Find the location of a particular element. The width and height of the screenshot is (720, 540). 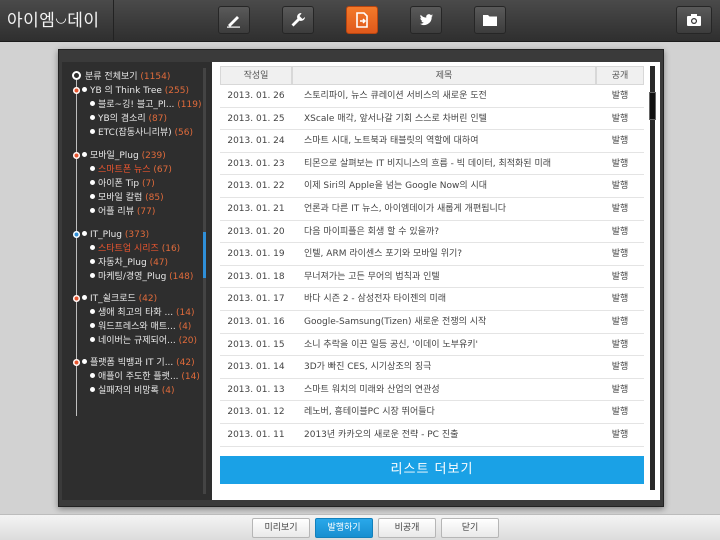

sidebar-scrollbar is located at coordinates (204, 281).